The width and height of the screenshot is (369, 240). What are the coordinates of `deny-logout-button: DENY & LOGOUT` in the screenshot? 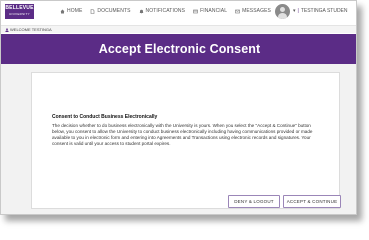 It's located at (254, 201).